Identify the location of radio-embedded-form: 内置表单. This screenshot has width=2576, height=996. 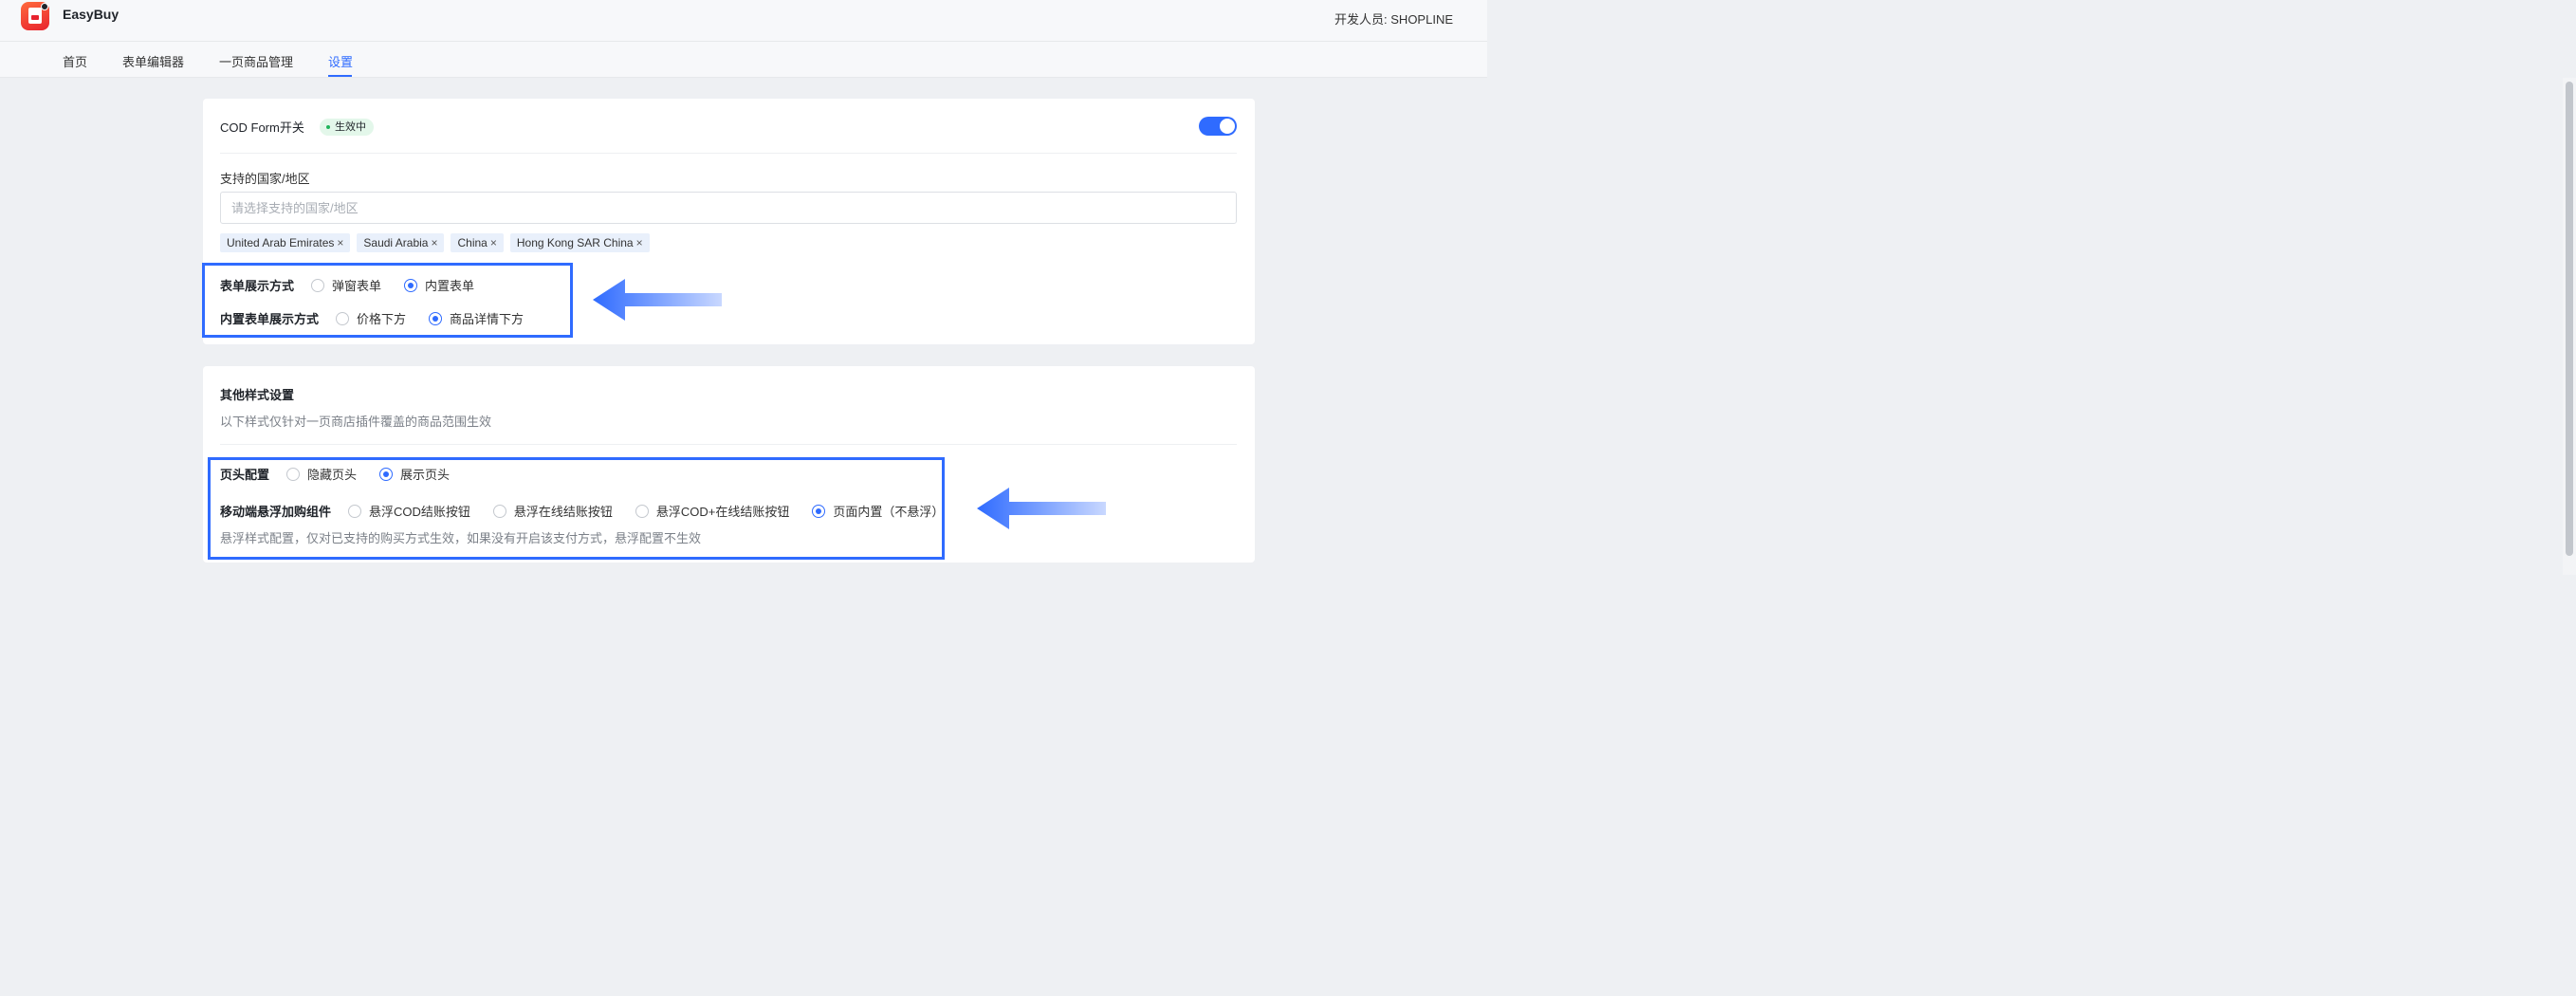
(439, 285).